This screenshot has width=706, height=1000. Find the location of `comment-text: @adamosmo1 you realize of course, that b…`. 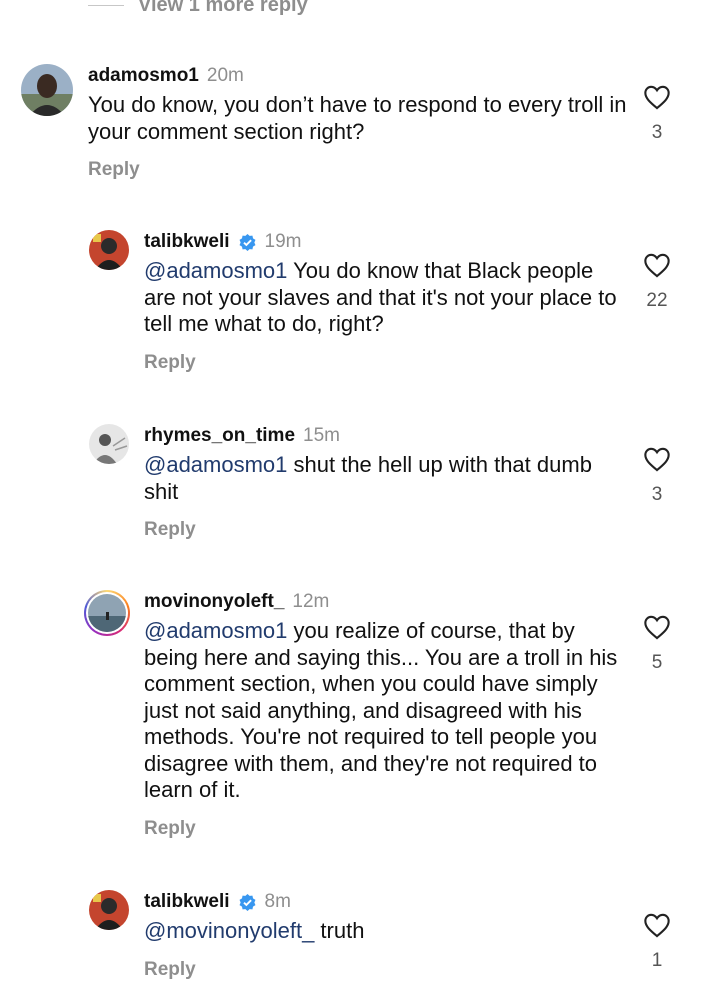

comment-text: @adamosmo1 you realize of course, that b… is located at coordinates (384, 711).